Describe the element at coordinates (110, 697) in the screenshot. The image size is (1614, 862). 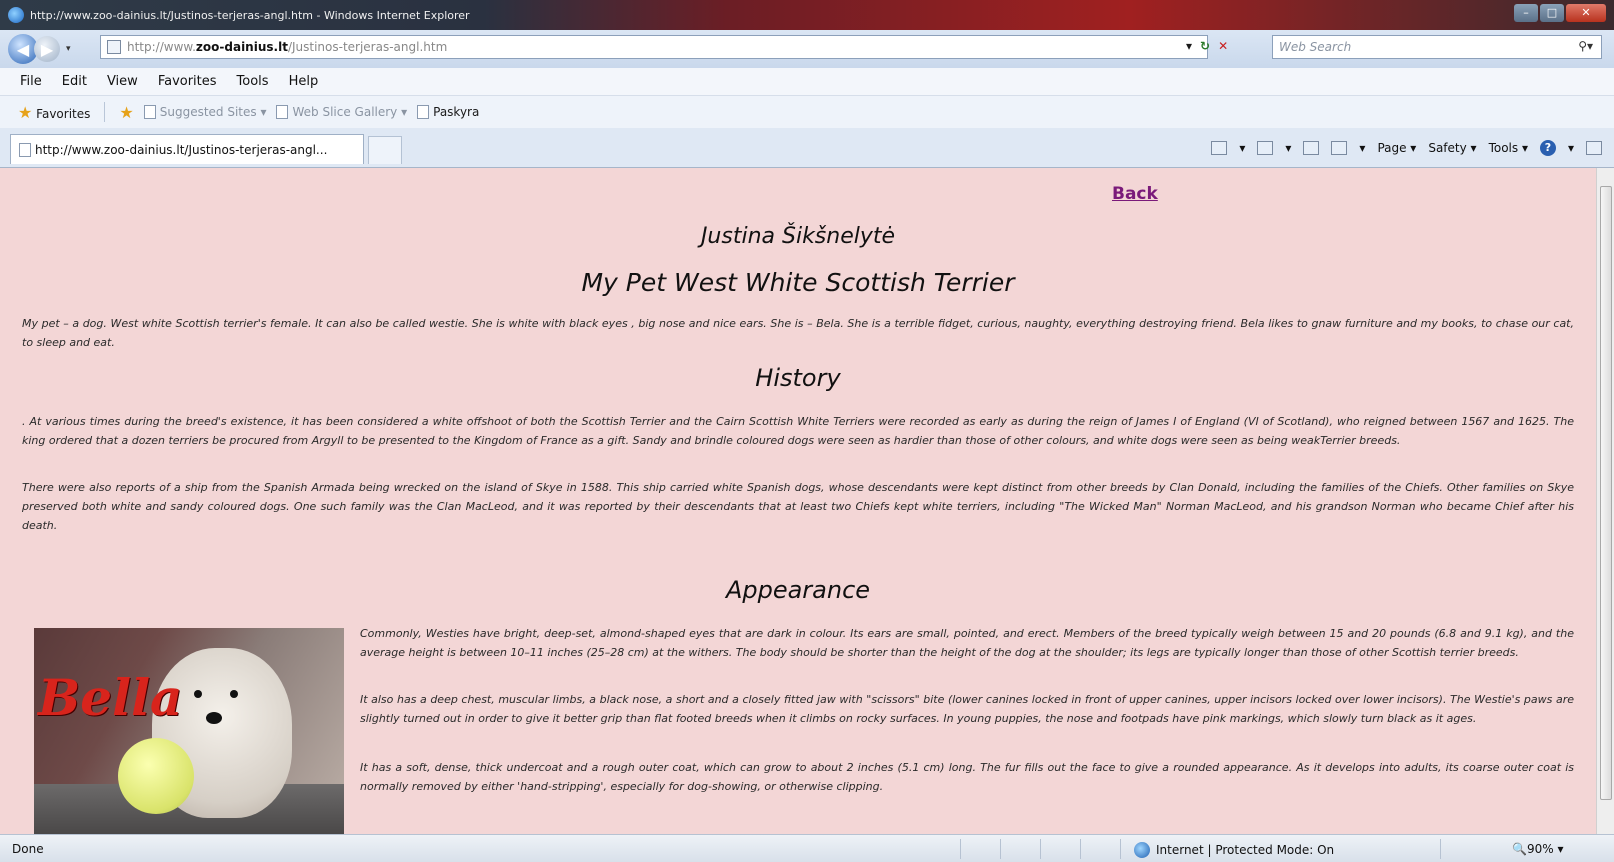
I see `photo-name-text: Bella` at that location.